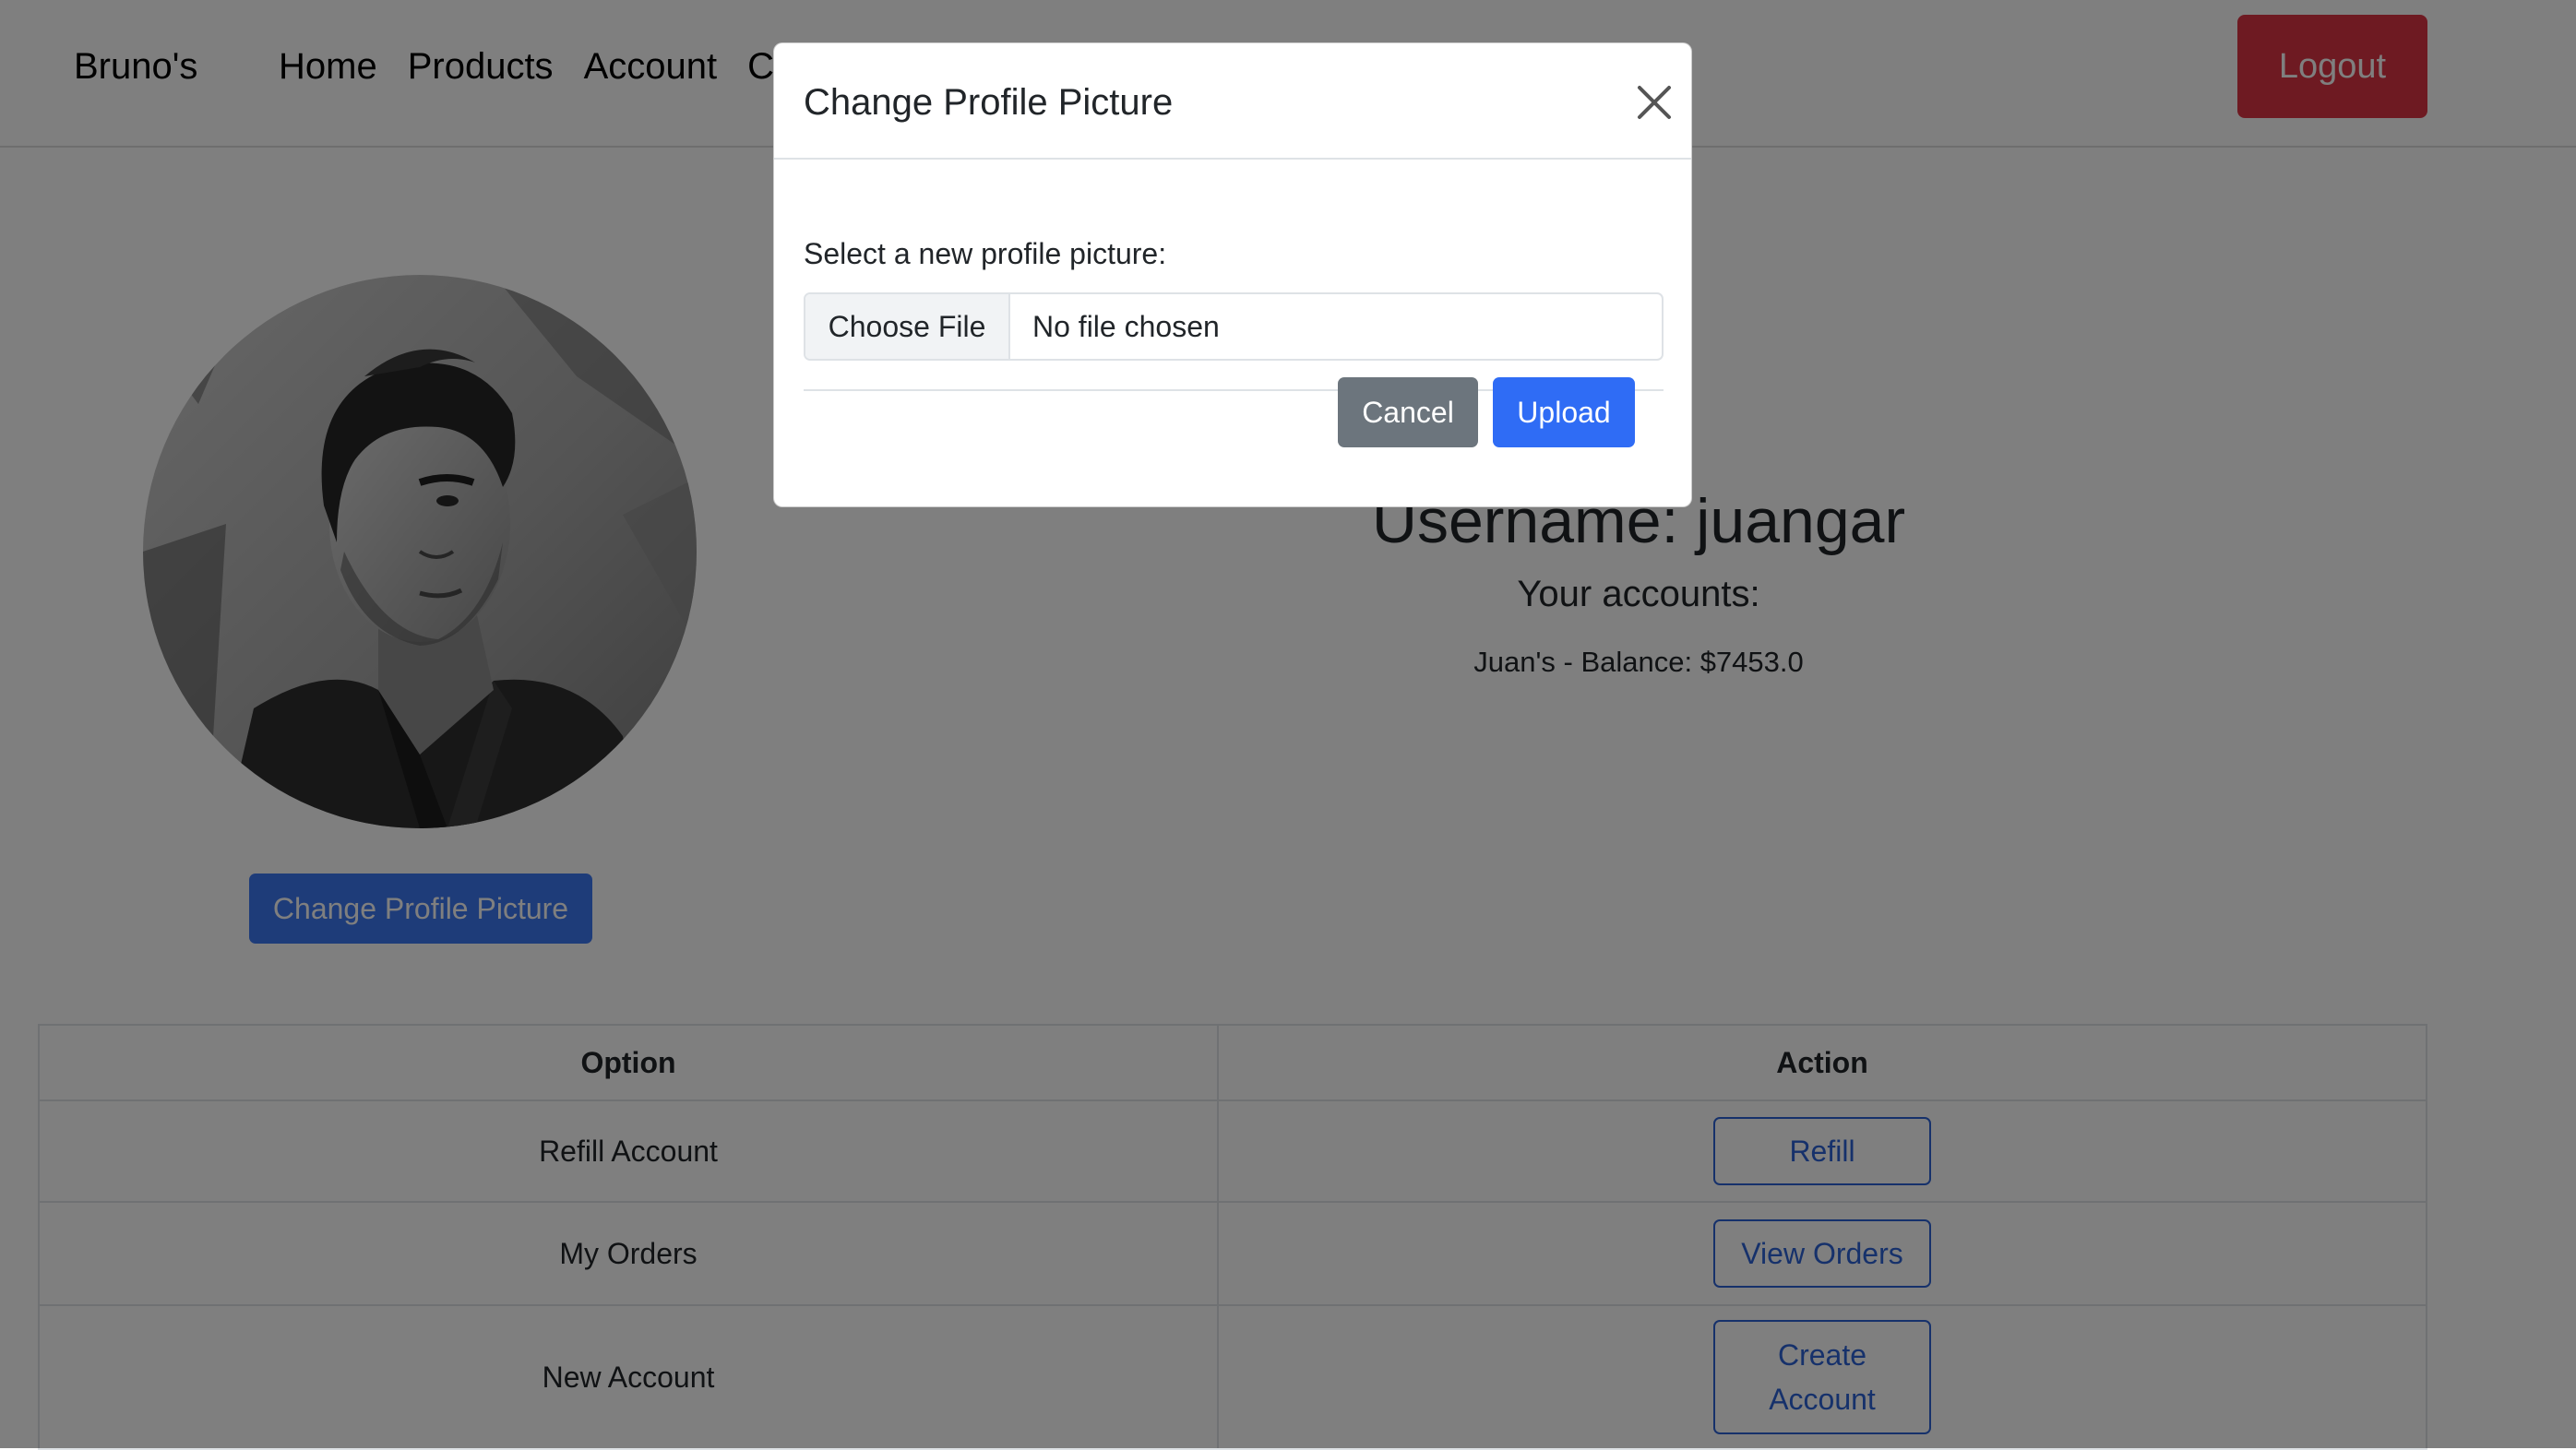  Describe the element at coordinates (1232, 101) in the screenshot. I see `modal-header: Change Profile Picture` at that location.